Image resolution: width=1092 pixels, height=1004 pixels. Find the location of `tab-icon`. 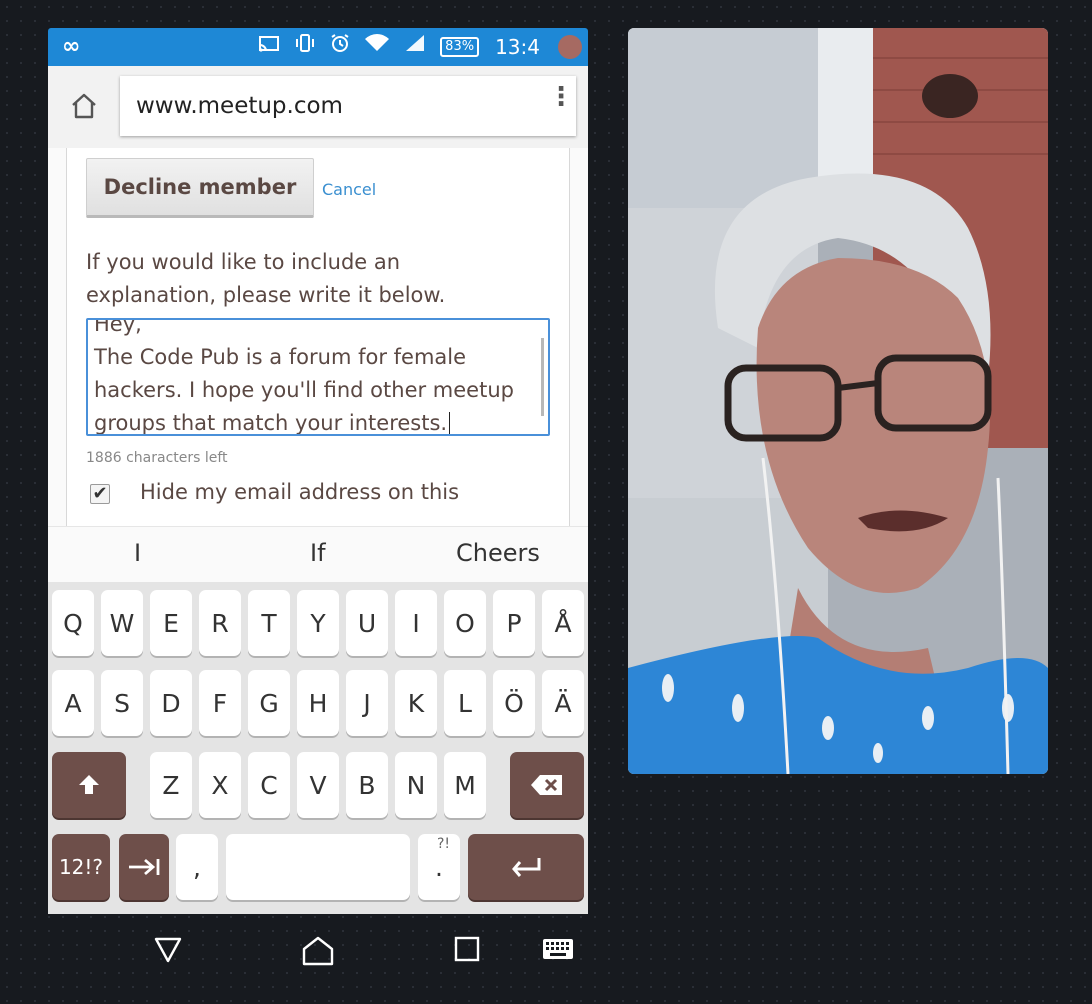

tab-icon is located at coordinates (144, 867).